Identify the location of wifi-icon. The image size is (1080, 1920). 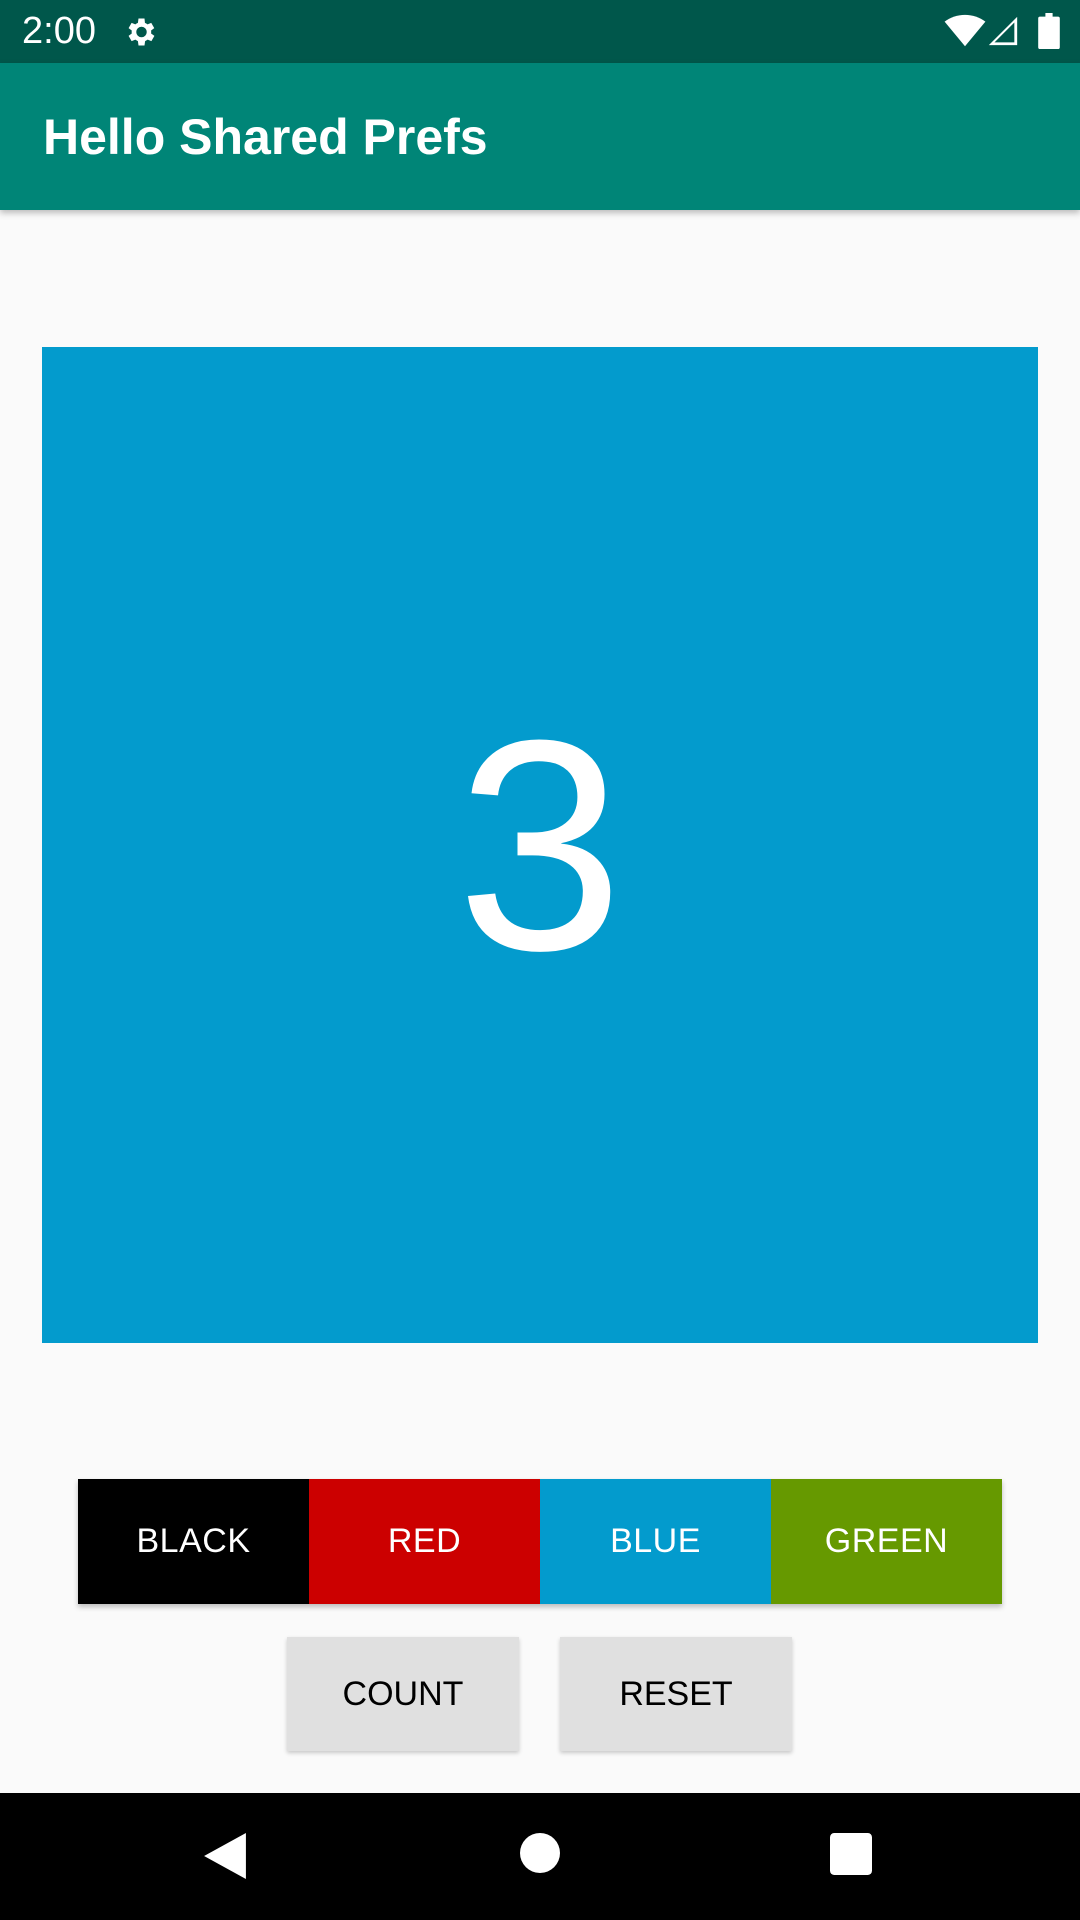
(965, 30).